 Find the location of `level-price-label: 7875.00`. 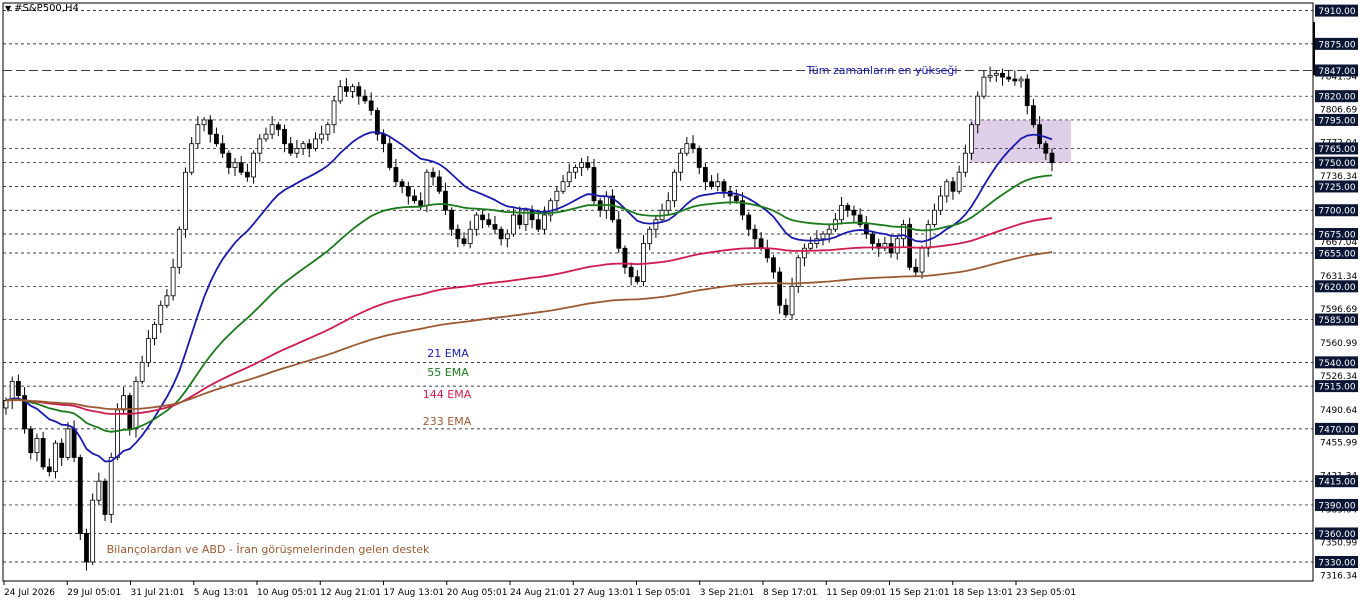

level-price-label: 7875.00 is located at coordinates (1336, 45).